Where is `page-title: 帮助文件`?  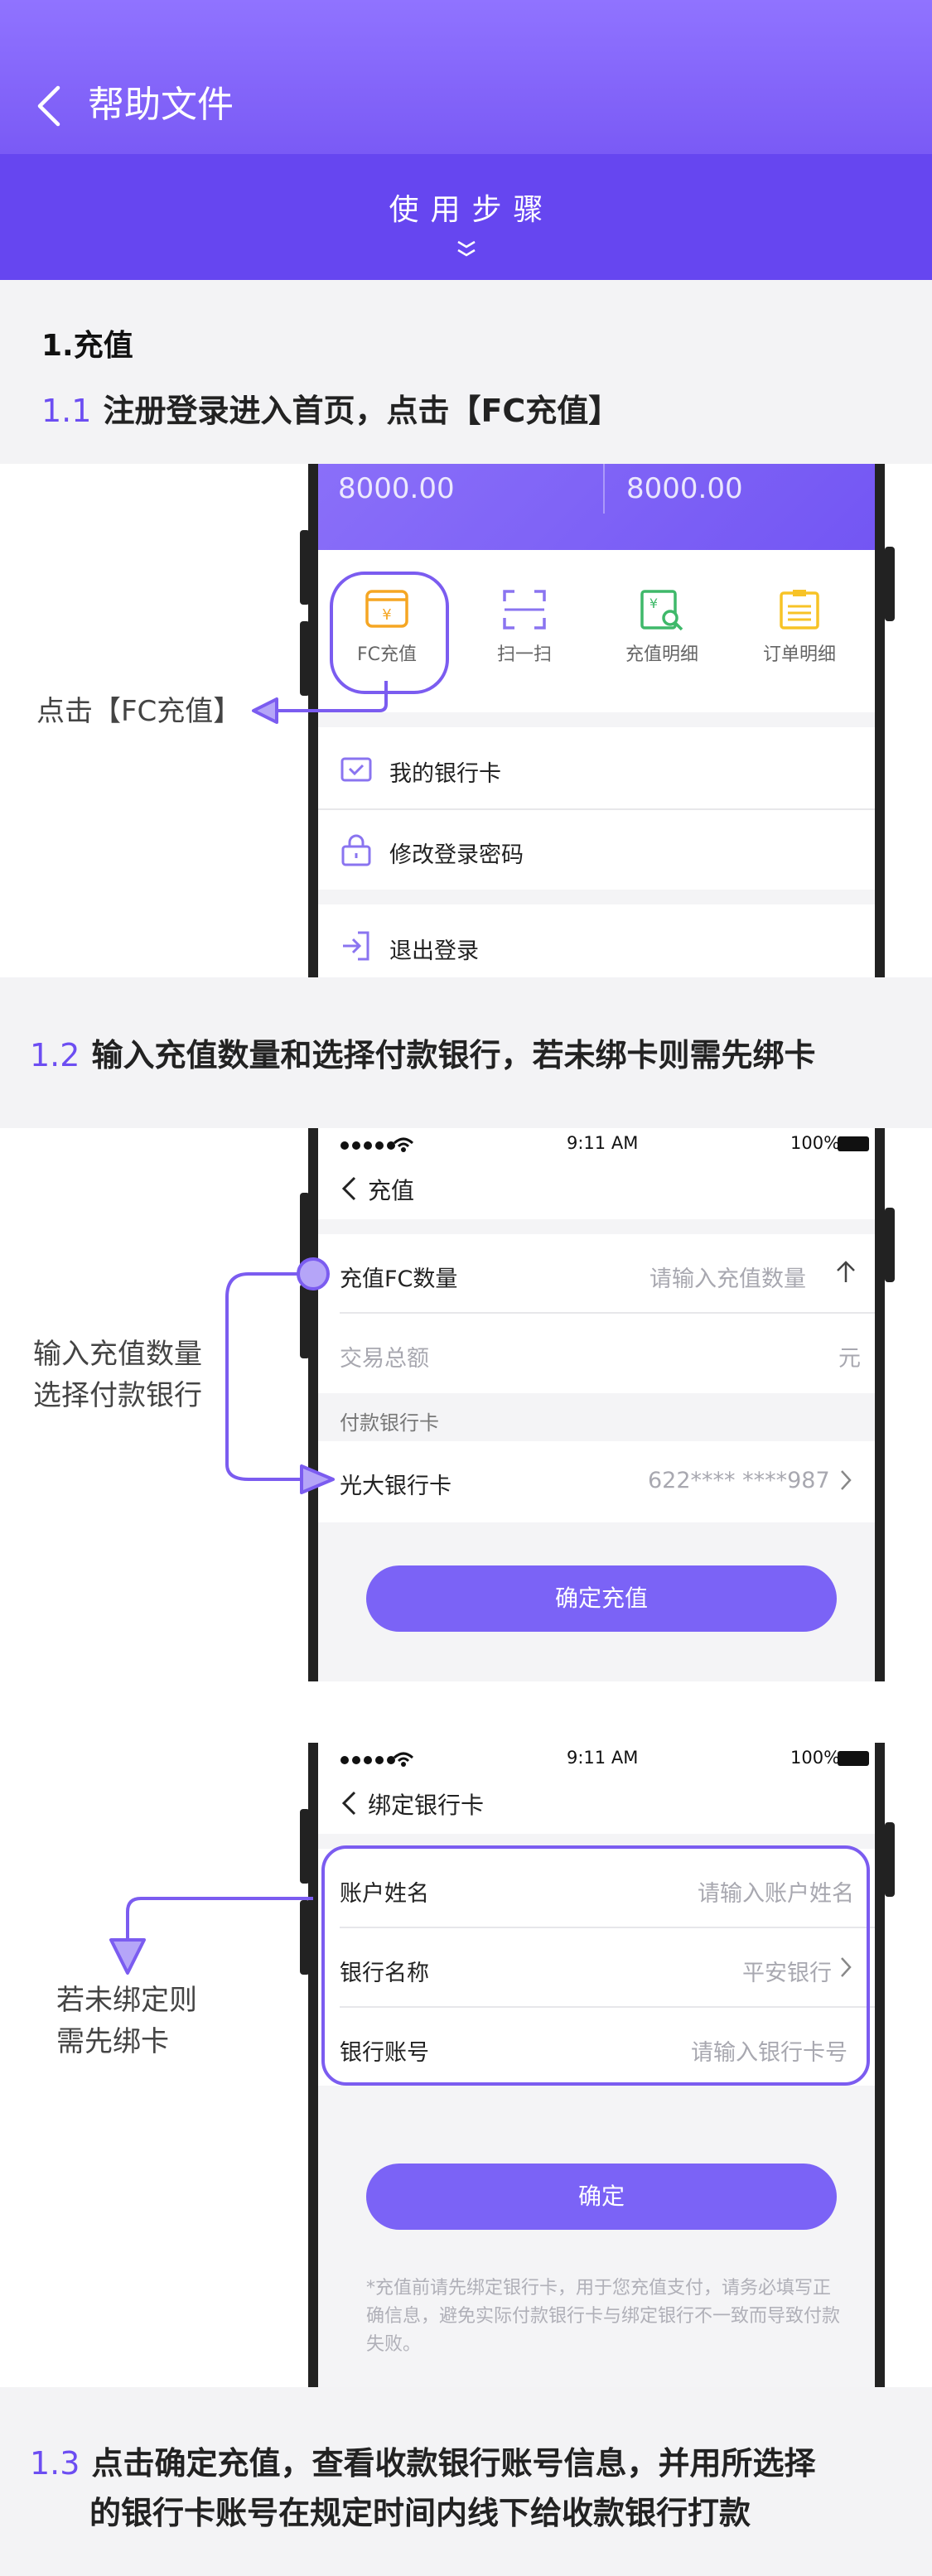 page-title: 帮助文件 is located at coordinates (161, 105).